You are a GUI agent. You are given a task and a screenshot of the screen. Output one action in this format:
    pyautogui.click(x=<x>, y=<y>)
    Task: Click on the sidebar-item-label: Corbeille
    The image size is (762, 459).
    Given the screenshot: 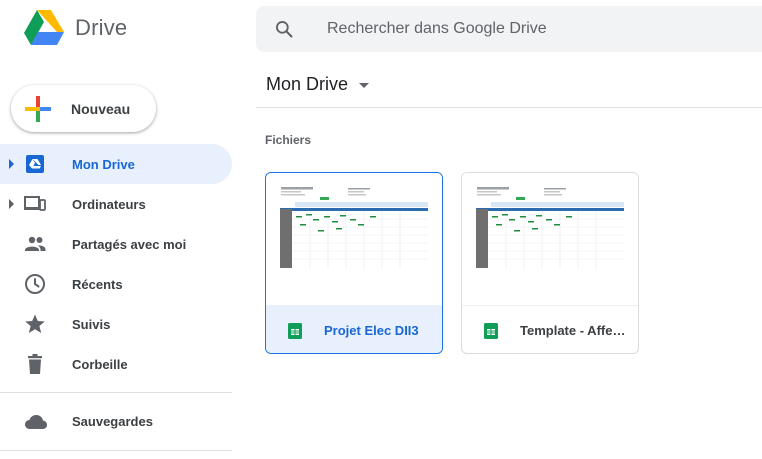 What is the action you would take?
    pyautogui.click(x=100, y=364)
    